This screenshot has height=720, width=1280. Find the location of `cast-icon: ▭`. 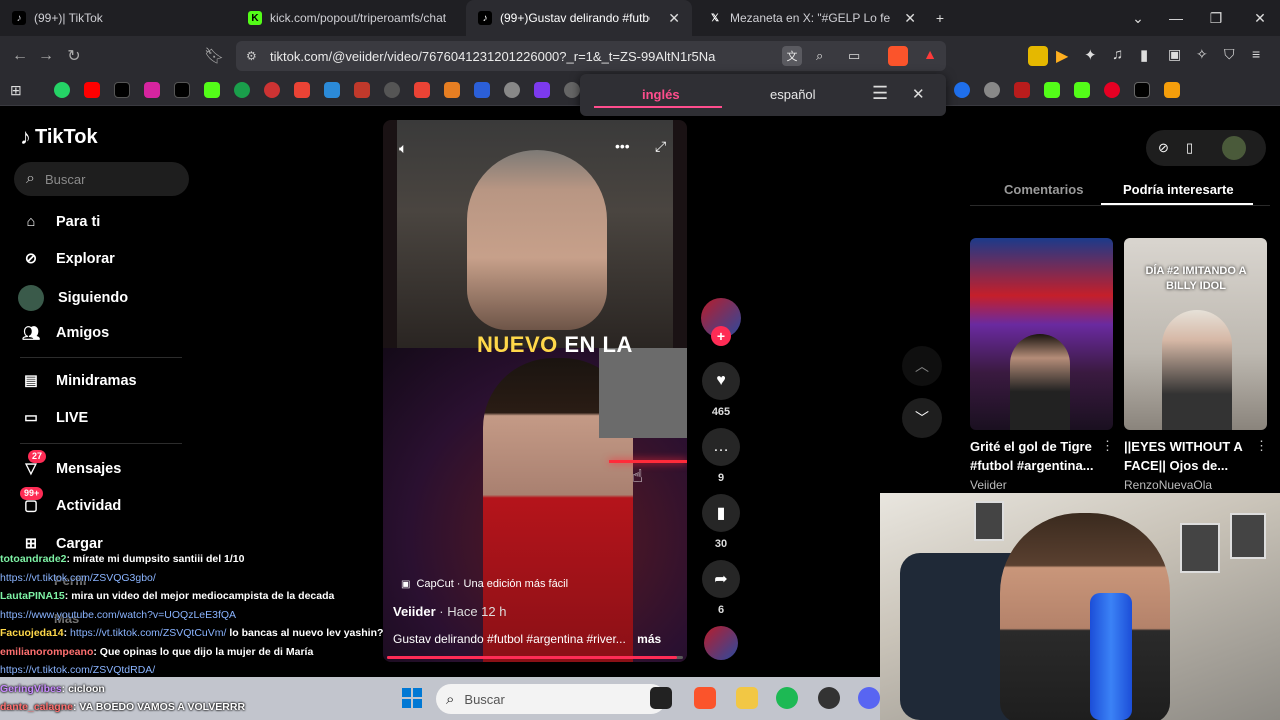

cast-icon: ▭ is located at coordinates (854, 56).